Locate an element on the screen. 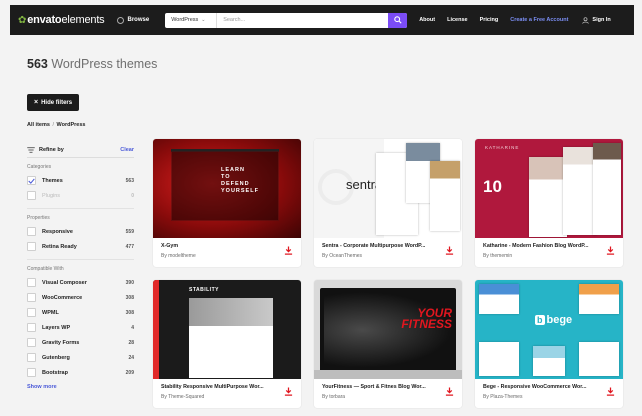 The width and height of the screenshot is (642, 416). leaf-logo-icon: ✿ is located at coordinates (22, 20).